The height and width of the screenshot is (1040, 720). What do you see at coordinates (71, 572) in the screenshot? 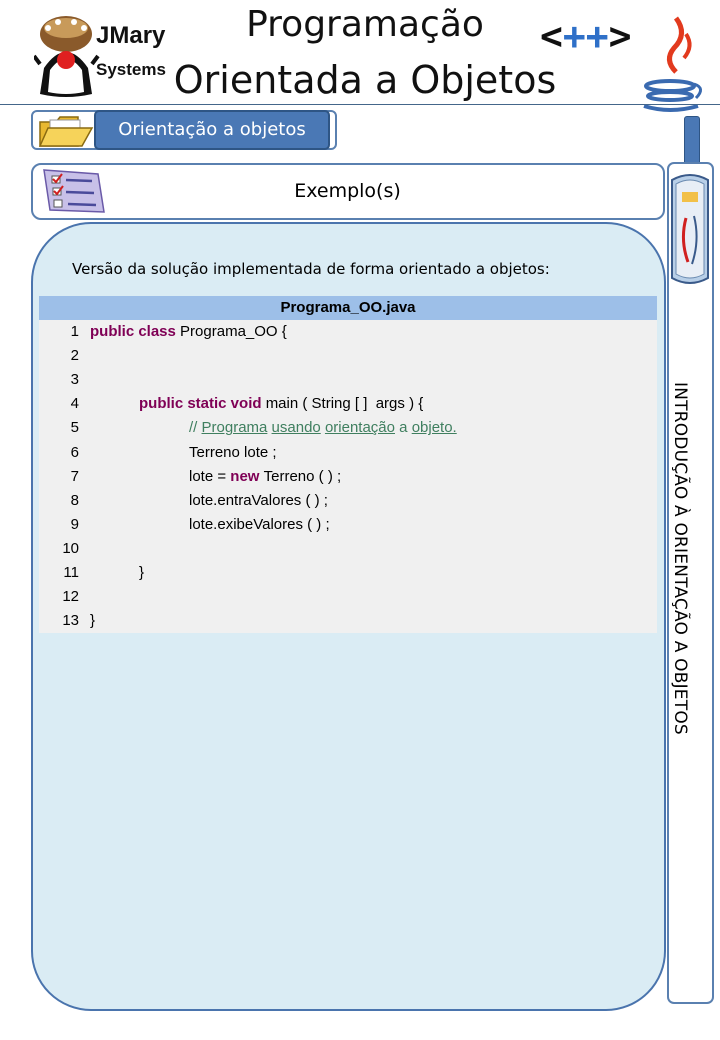
I see `line-number: 11` at bounding box center [71, 572].